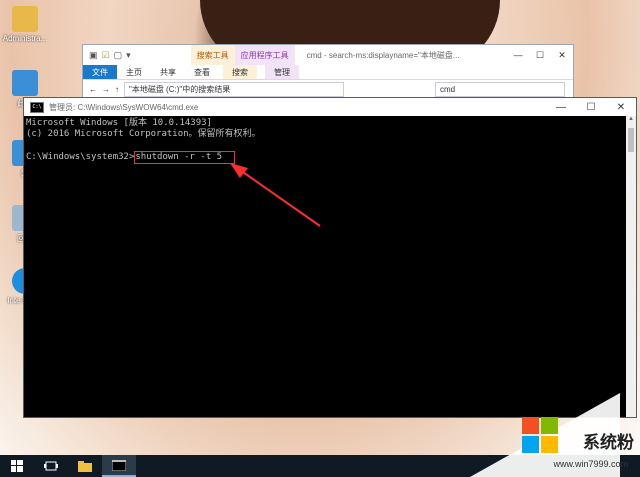 Image resolution: width=640 pixels, height=477 pixels. I want to click on task-view-button, so click(51, 466).